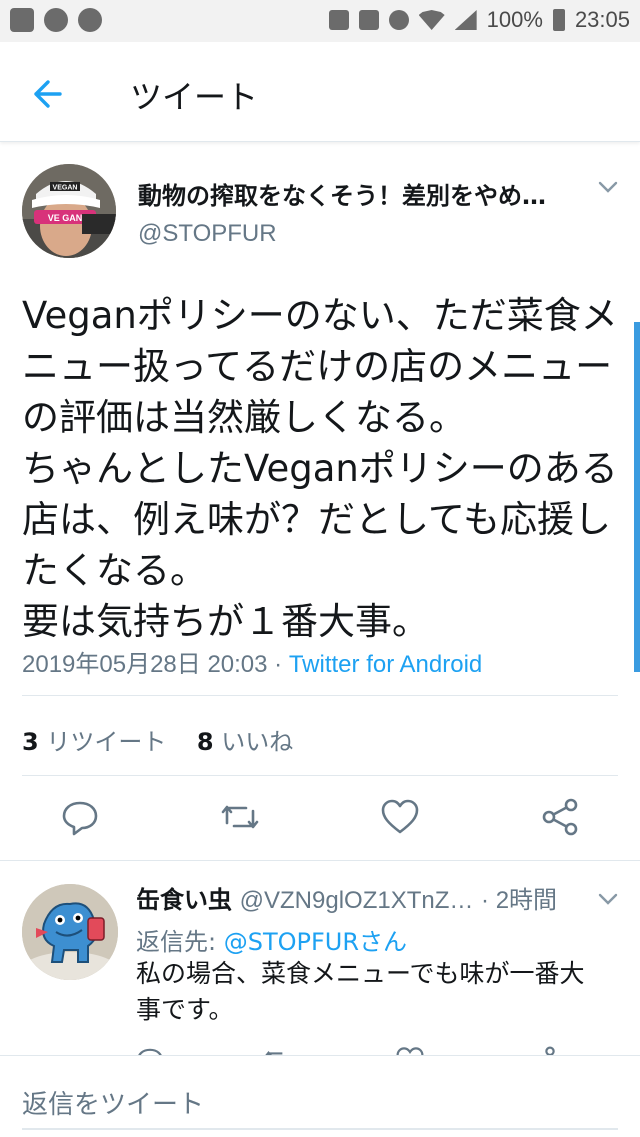 Image resolution: width=640 pixels, height=1137 pixels. Describe the element at coordinates (113, 1102) in the screenshot. I see `reply-compose-input: 返信をツイート` at that location.